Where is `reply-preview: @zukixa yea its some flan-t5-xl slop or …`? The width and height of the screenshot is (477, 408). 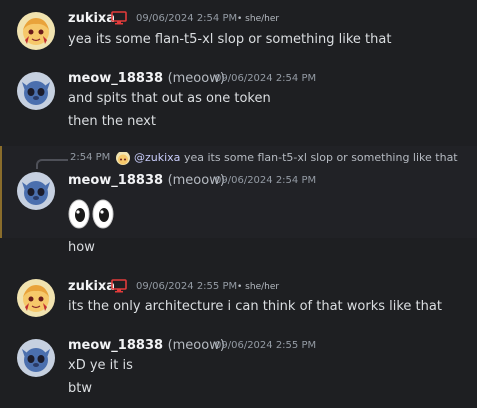 reply-preview: @zukixa yea its some flan-t5-xl slop or … is located at coordinates (296, 157).